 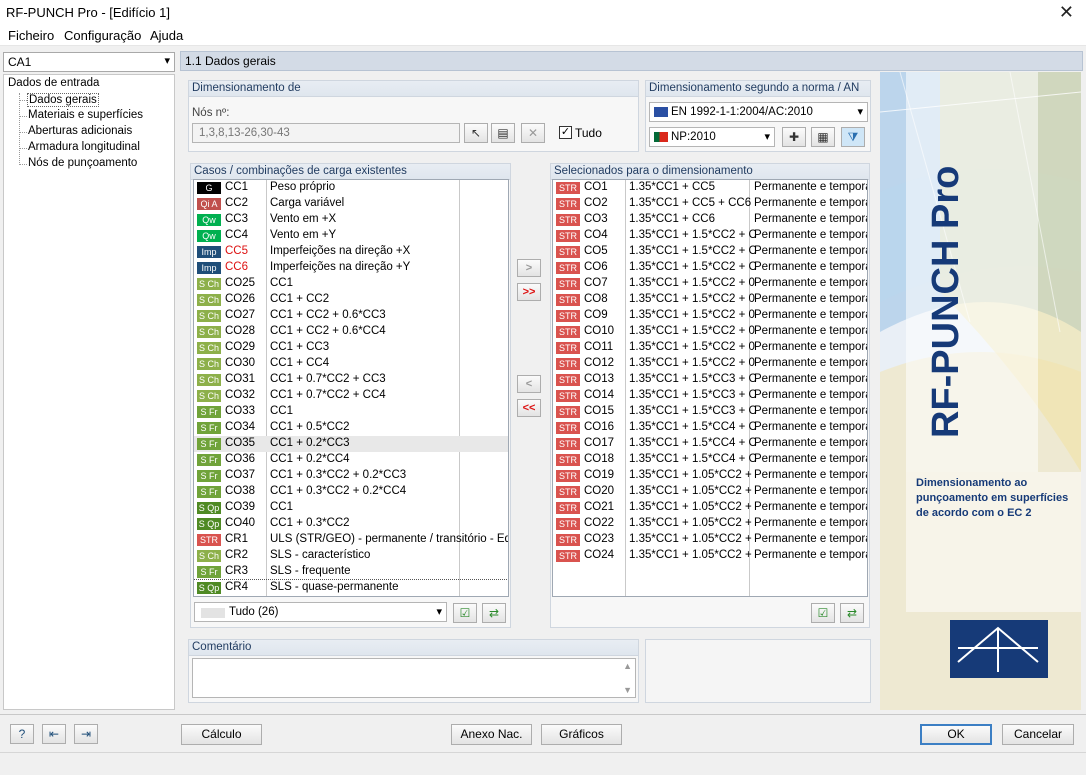 I want to click on list-item: S Ch CO29 CC1 + CC3, so click(x=351, y=348).